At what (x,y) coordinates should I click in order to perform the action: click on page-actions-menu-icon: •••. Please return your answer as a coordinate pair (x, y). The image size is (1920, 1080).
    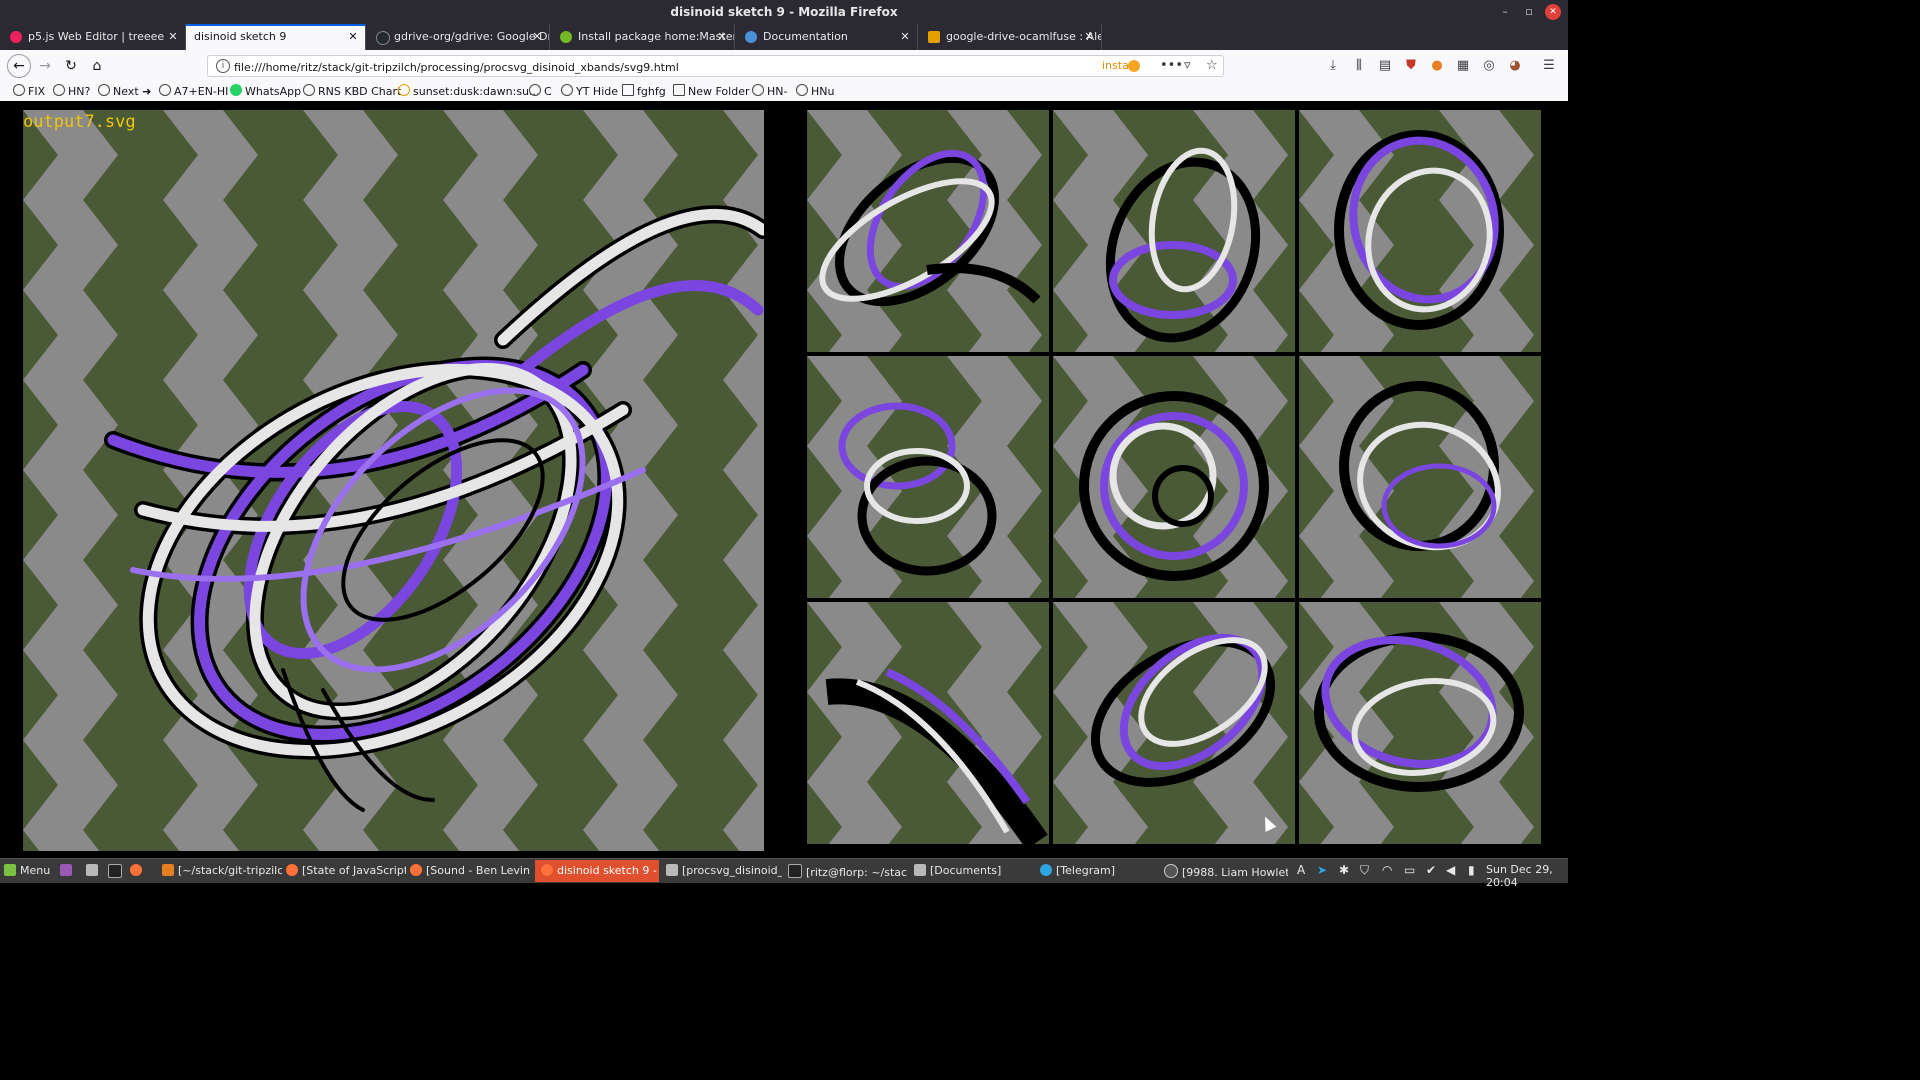
    Looking at the image, I should click on (1171, 65).